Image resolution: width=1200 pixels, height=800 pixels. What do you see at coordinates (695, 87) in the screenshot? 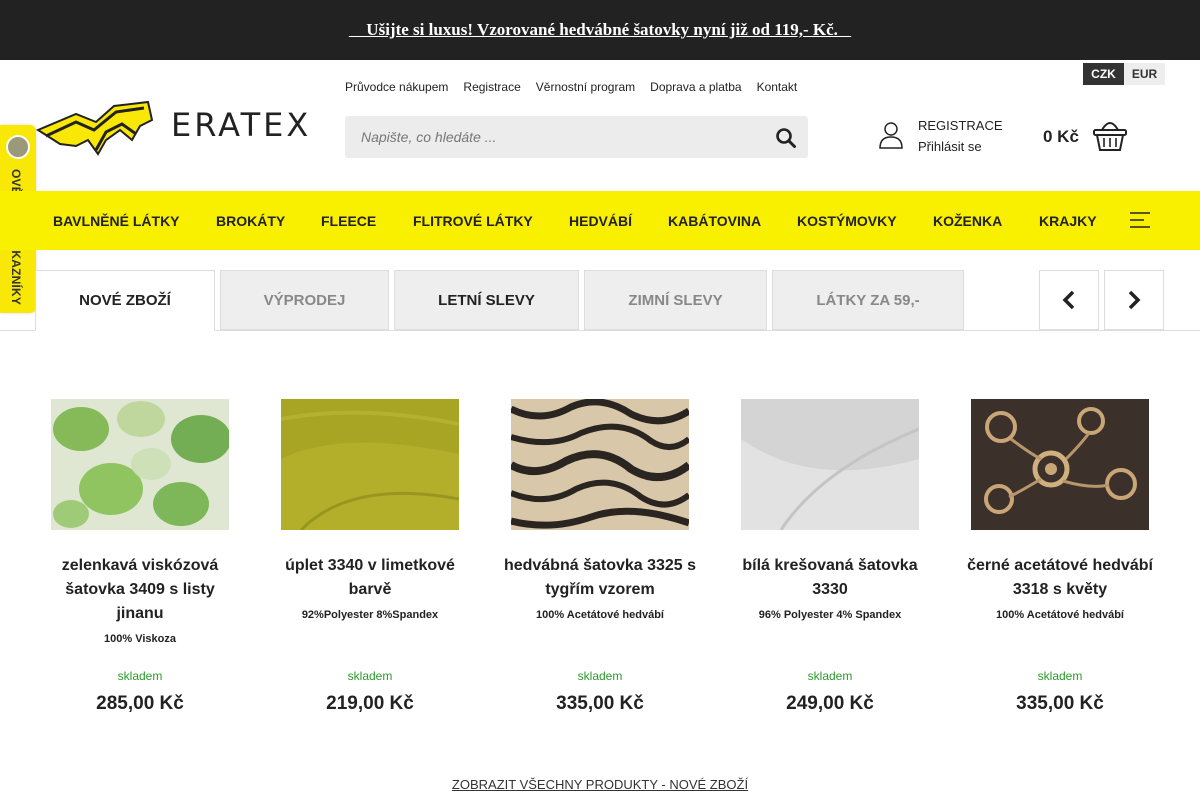
I see `link-shipping: Doprava a platba` at bounding box center [695, 87].